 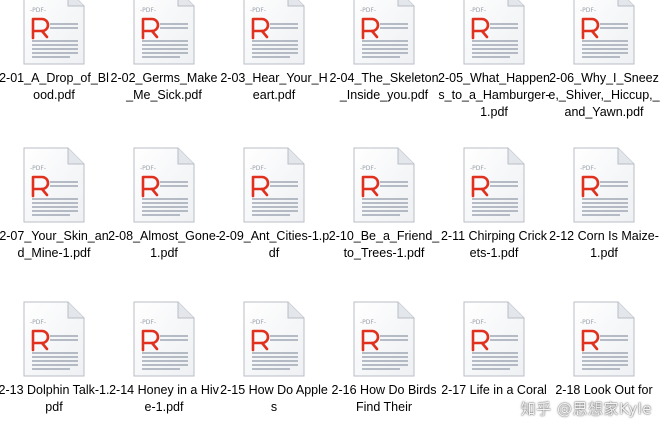 What do you see at coordinates (604, 244) in the screenshot?
I see `file-name-label: 2-12 Corn Is Maize-1.pdf` at bounding box center [604, 244].